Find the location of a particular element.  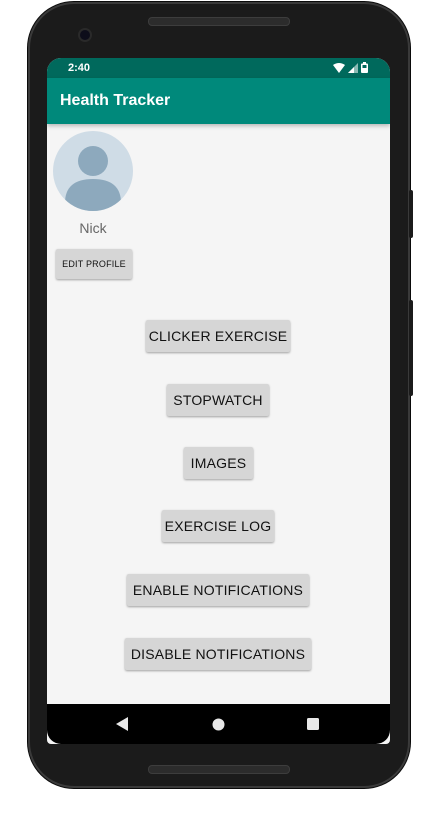

status-bar: 2:40 is located at coordinates (218, 68).